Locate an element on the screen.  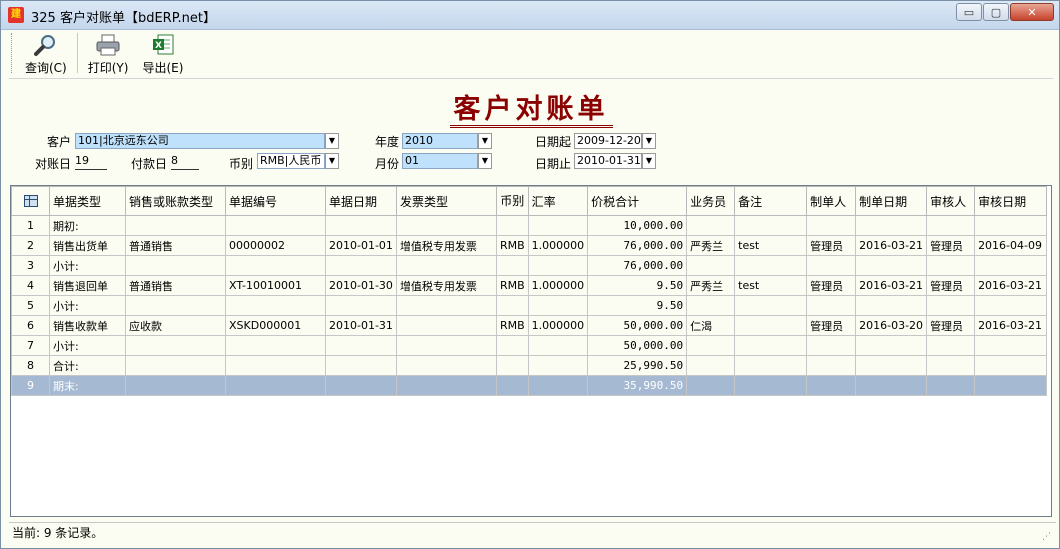
date-to-dropdown-arrow: ▼ is located at coordinates (649, 161).